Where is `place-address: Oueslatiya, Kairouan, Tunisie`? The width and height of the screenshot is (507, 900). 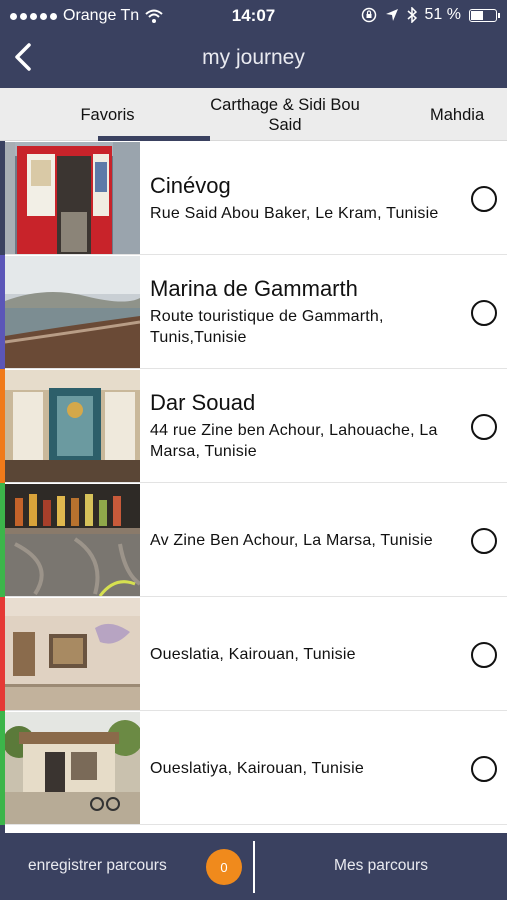 place-address: Oueslatiya, Kairouan, Tunisie is located at coordinates (257, 768).